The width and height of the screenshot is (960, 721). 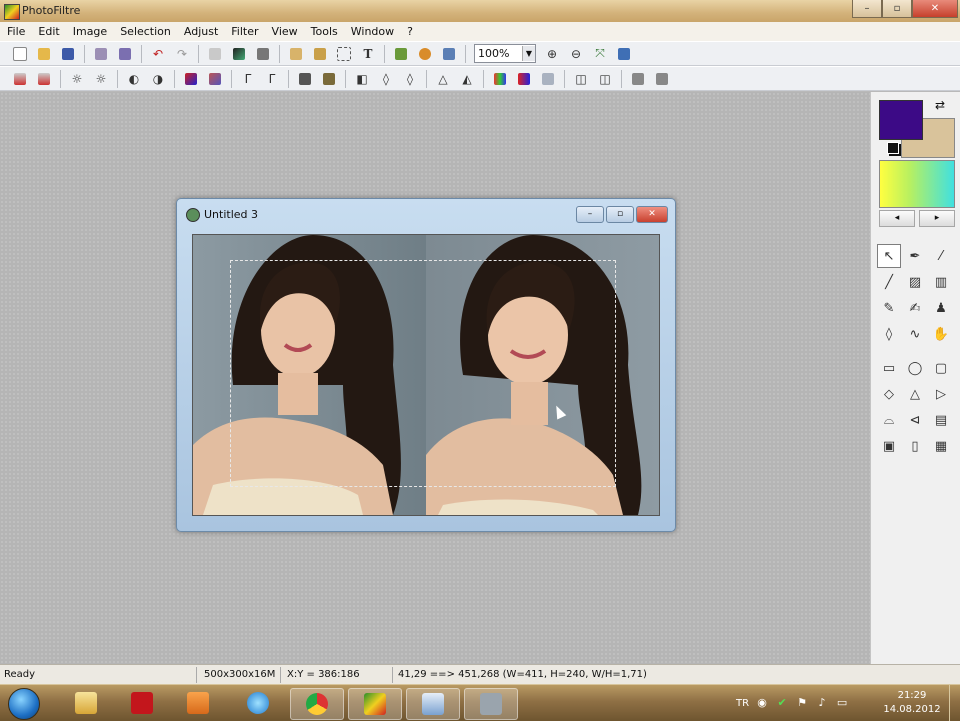 I want to click on reset-colors-icon, so click(x=893, y=148).